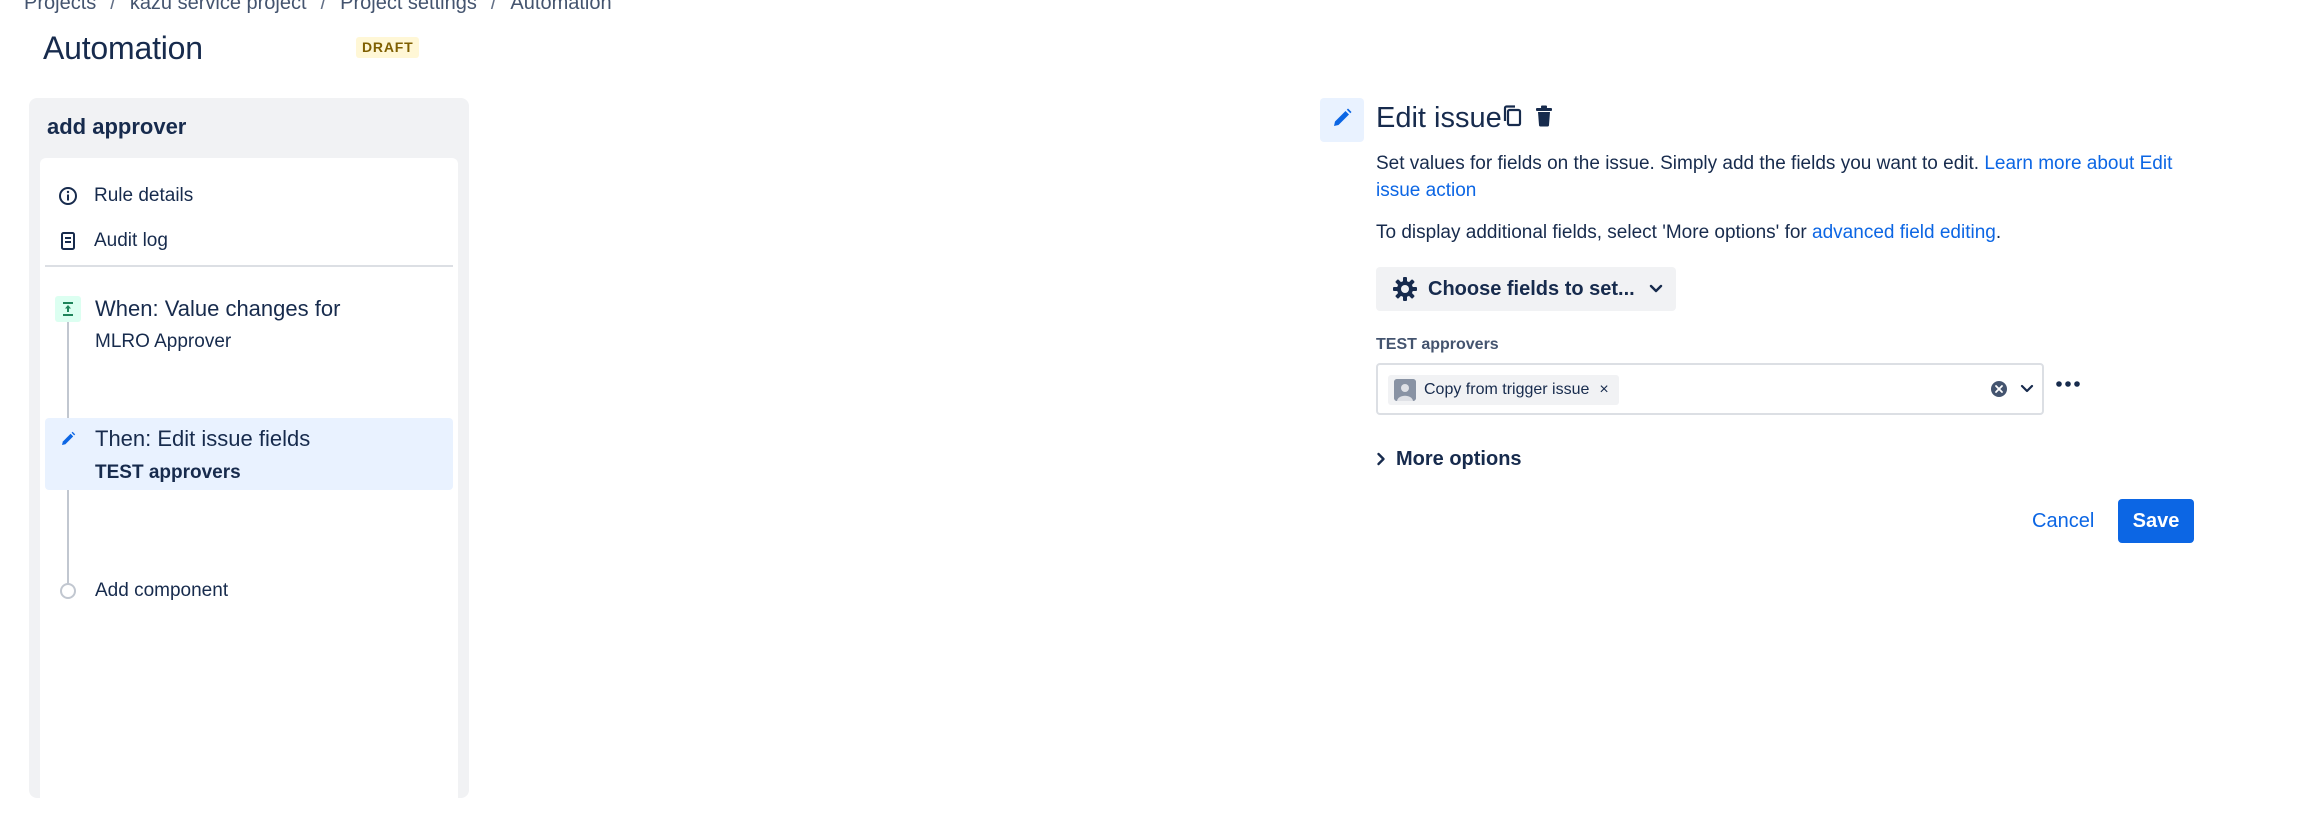 This screenshot has height=818, width=2300. I want to click on more-options-toggle: More options, so click(1449, 459).